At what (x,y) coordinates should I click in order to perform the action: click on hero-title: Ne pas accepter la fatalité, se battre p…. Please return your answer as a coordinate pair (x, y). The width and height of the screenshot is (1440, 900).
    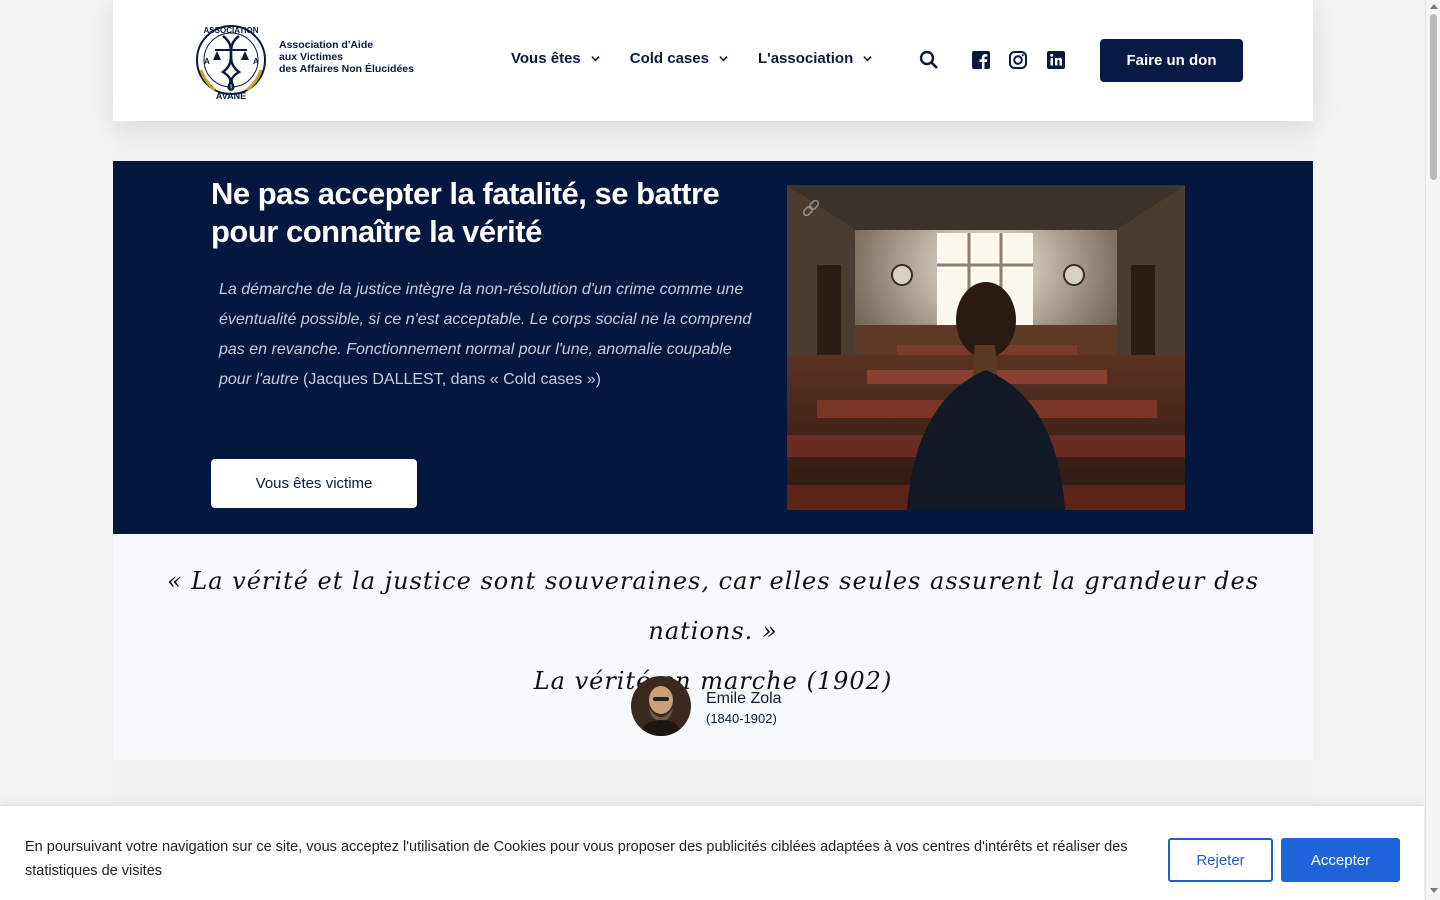
    Looking at the image, I should click on (465, 212).